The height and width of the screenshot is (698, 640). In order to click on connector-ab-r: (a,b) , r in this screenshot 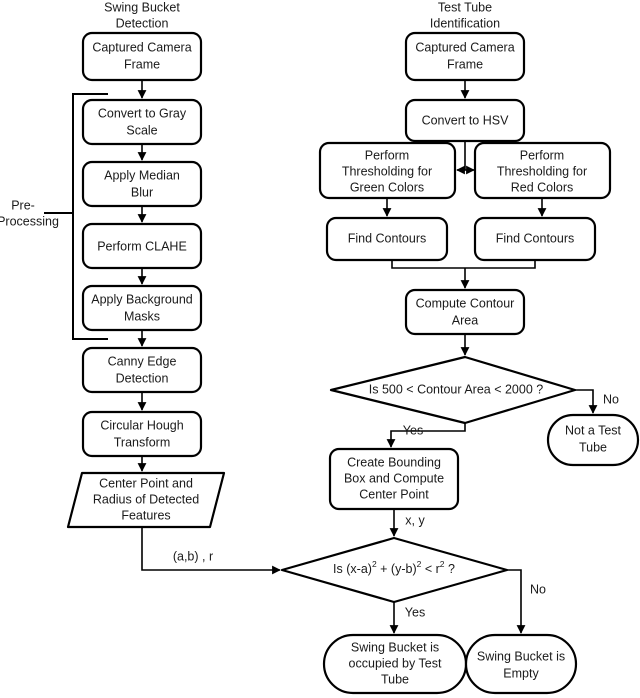, I will do `click(211, 551)`.